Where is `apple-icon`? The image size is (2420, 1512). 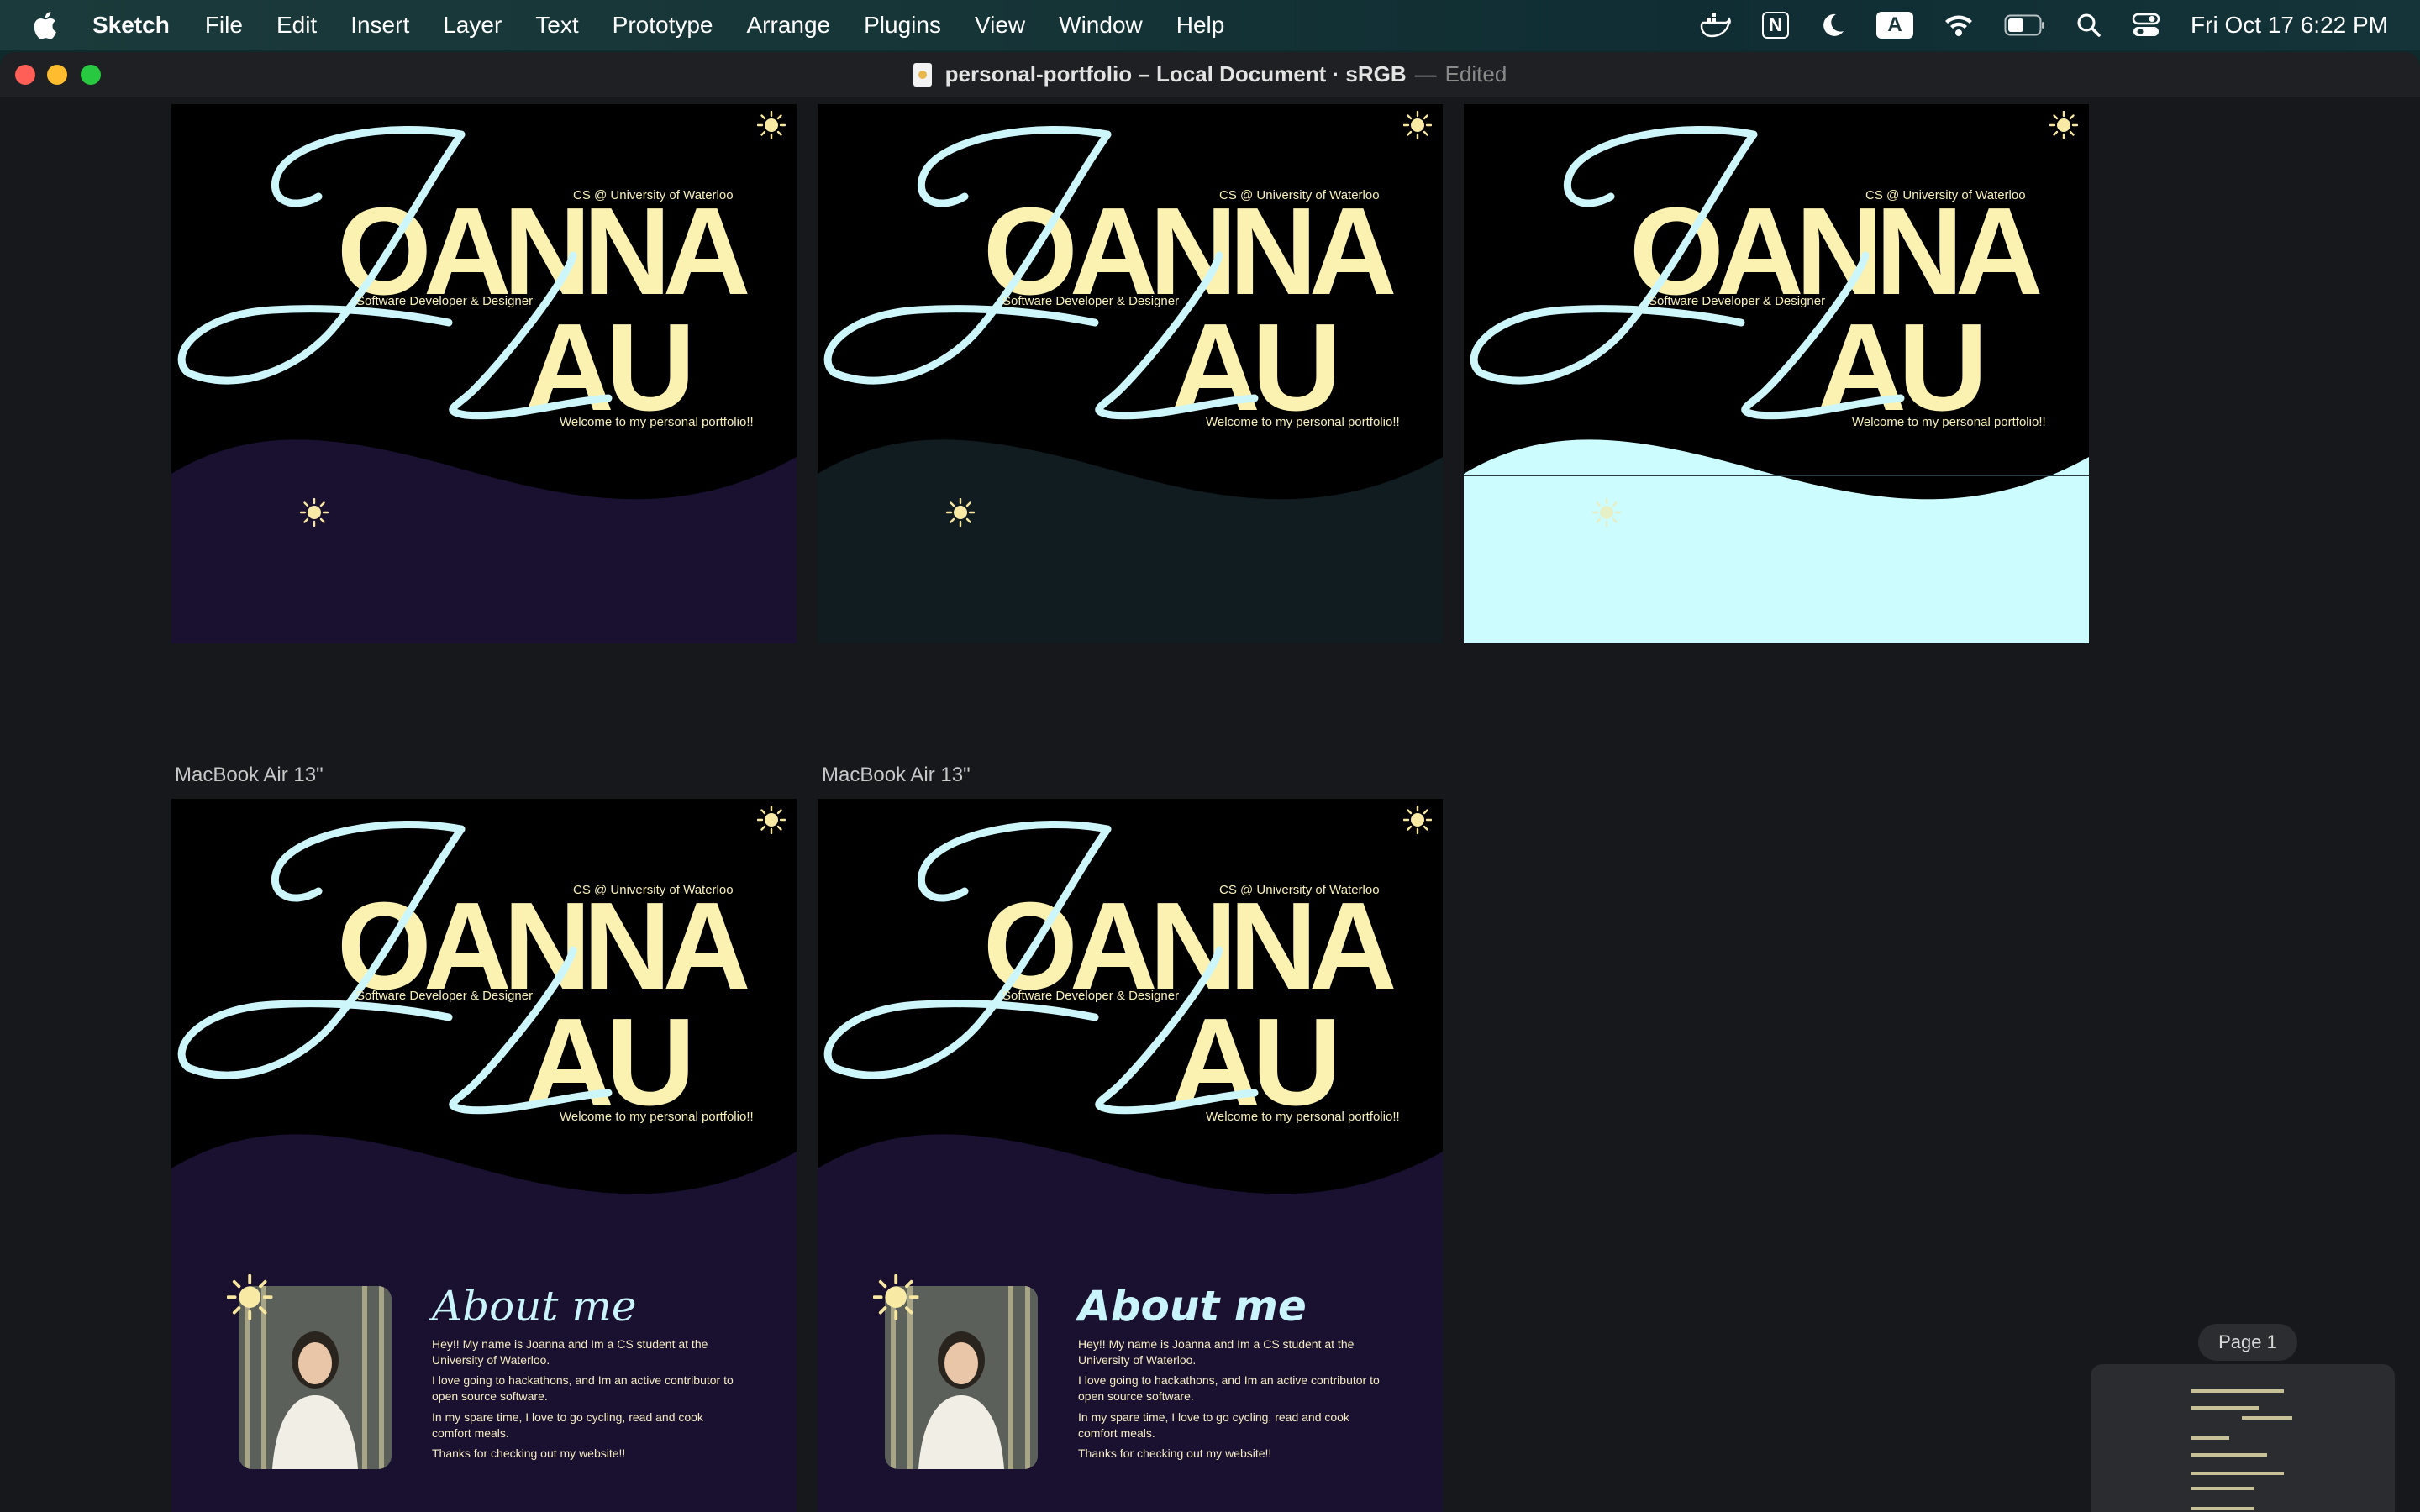 apple-icon is located at coordinates (49, 25).